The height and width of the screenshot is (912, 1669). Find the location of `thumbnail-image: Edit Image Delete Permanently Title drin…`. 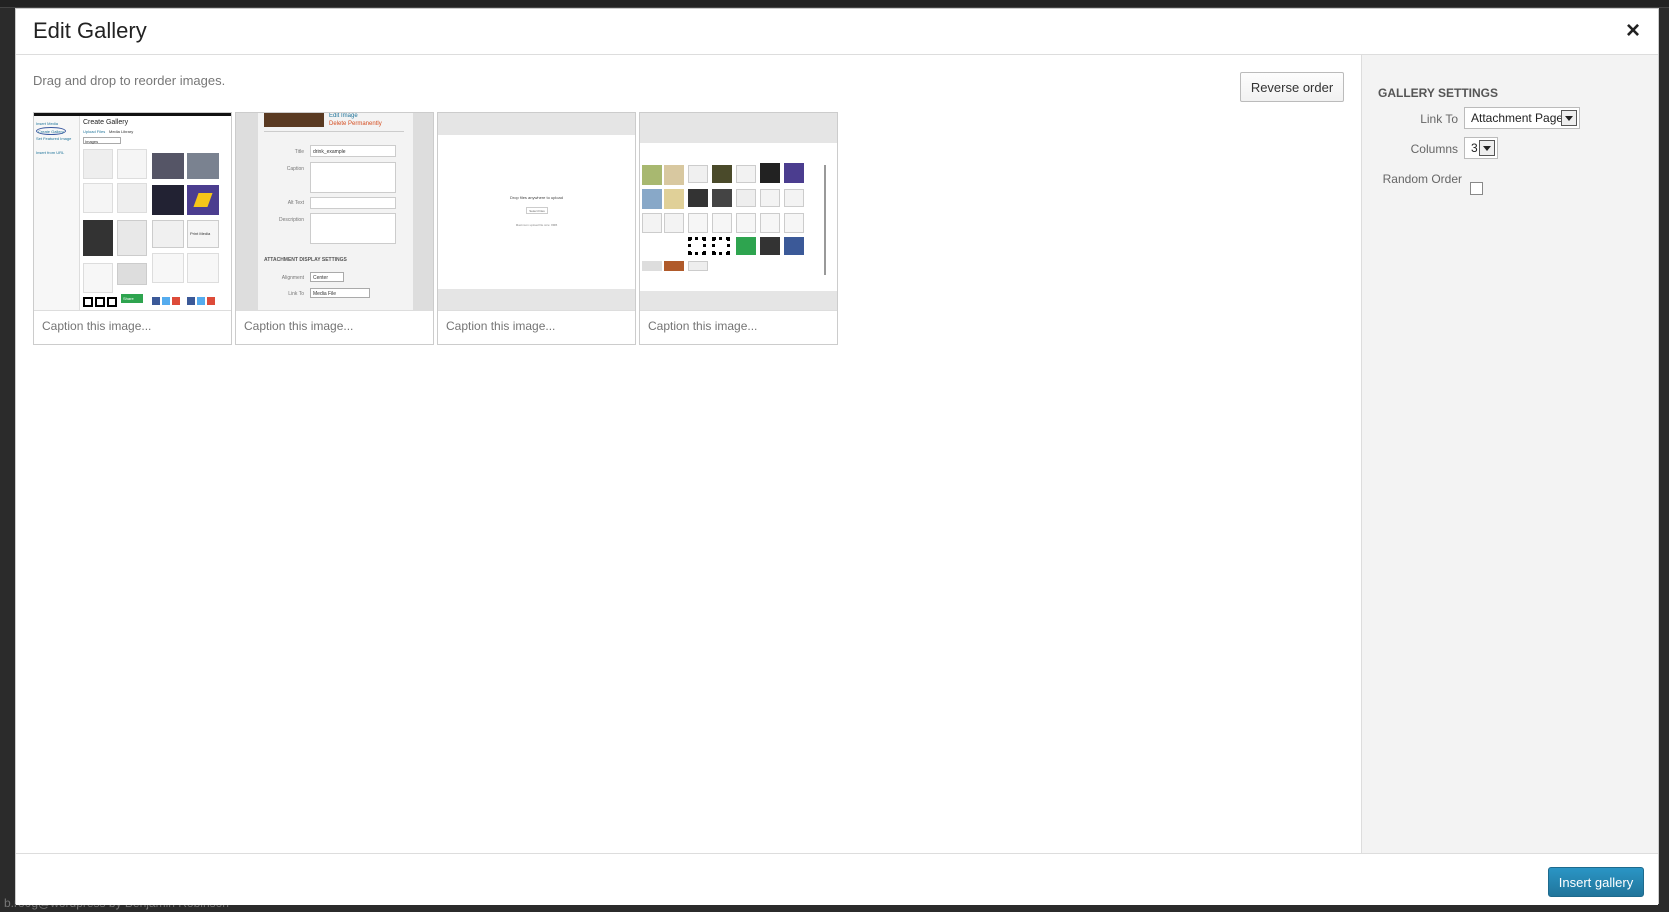

thumbnail-image: Edit Image Delete Permanently Title drin… is located at coordinates (334, 212).